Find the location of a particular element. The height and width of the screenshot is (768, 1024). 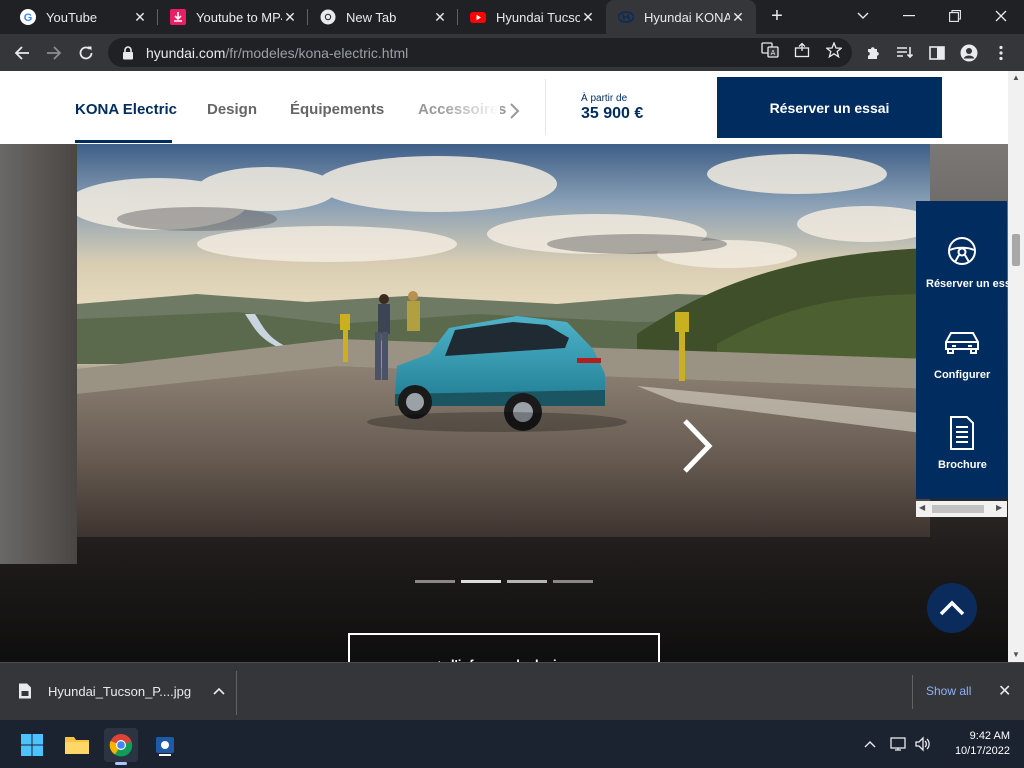

reload-icon is located at coordinates (86, 53).